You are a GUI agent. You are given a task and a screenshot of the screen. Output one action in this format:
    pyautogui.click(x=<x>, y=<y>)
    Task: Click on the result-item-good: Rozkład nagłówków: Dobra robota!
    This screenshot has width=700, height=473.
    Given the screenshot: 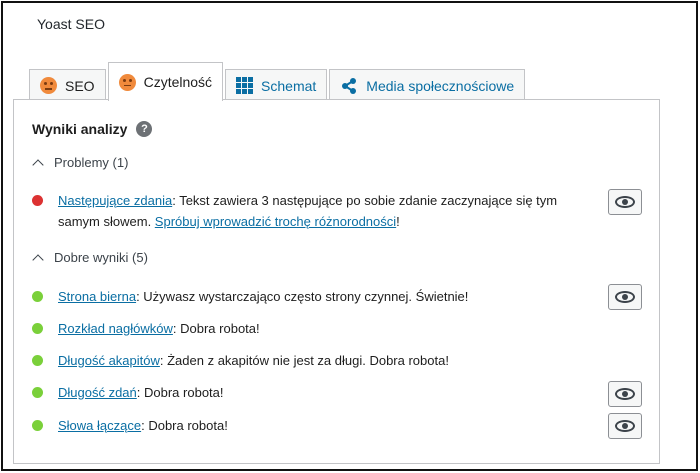 What is the action you would take?
    pyautogui.click(x=312, y=328)
    